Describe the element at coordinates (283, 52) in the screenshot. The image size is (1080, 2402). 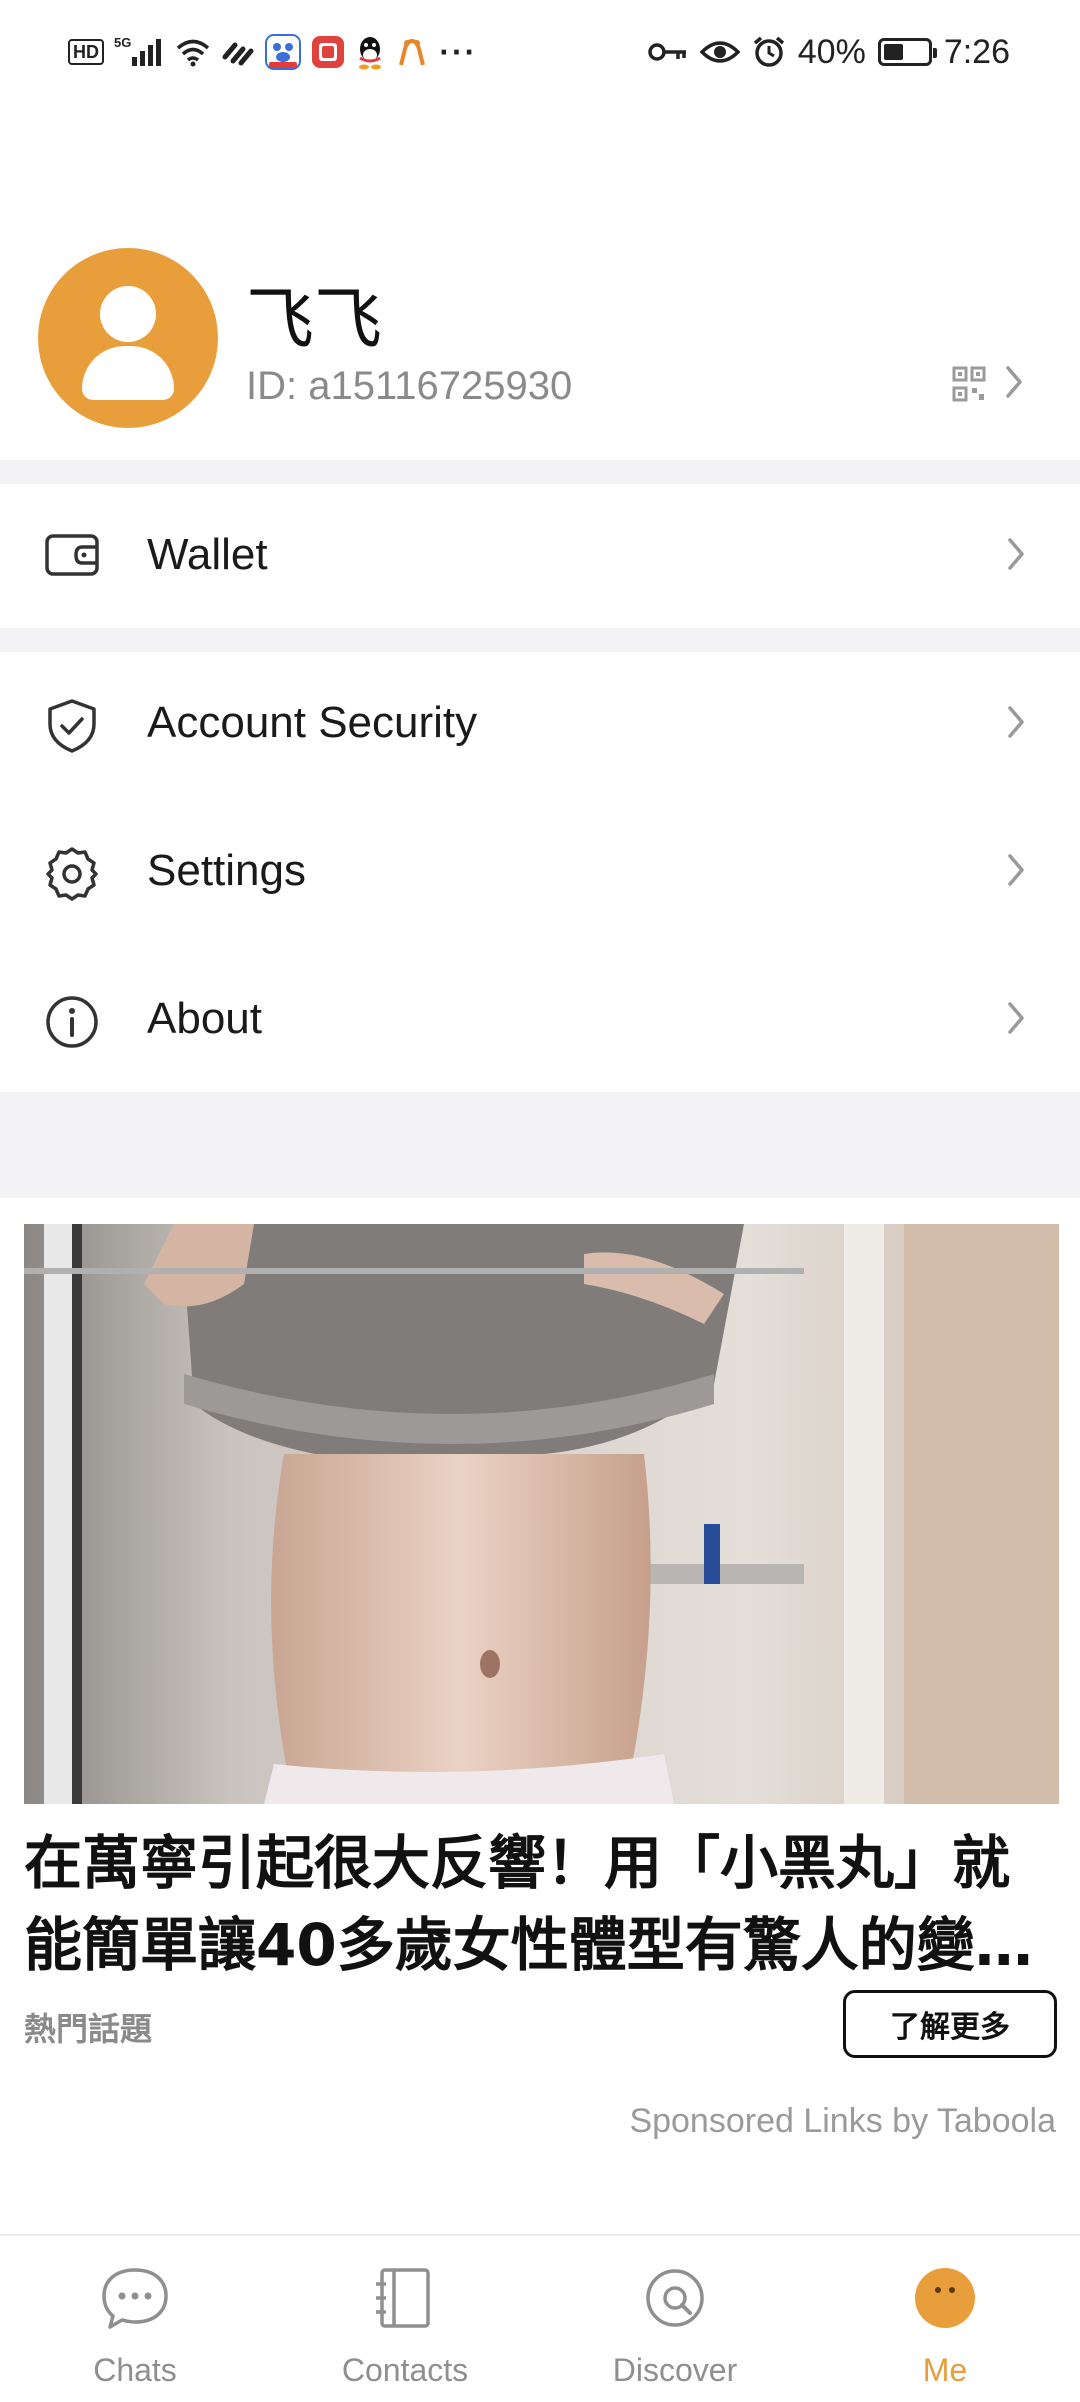
I see `baidu-app-icon` at that location.